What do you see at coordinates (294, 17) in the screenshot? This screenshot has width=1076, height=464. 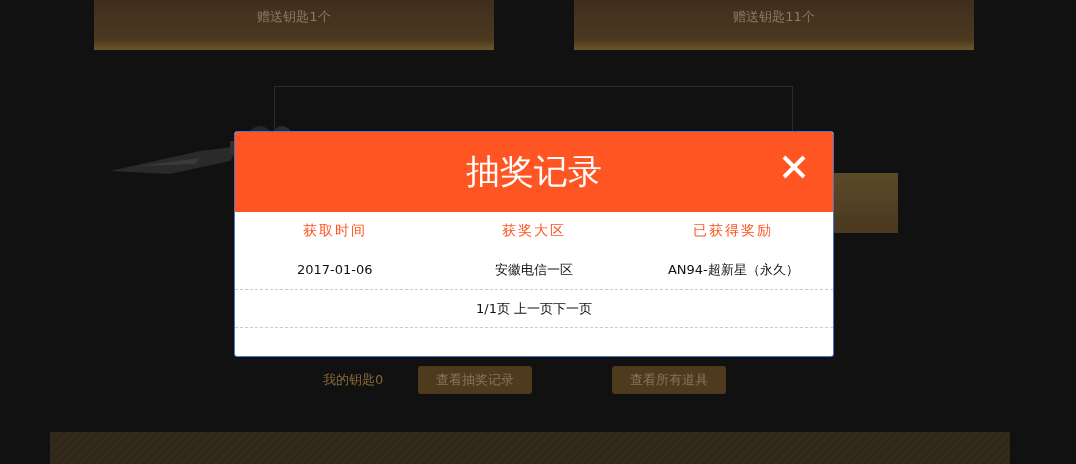 I see `gift-label: 赠送钥匙1个` at bounding box center [294, 17].